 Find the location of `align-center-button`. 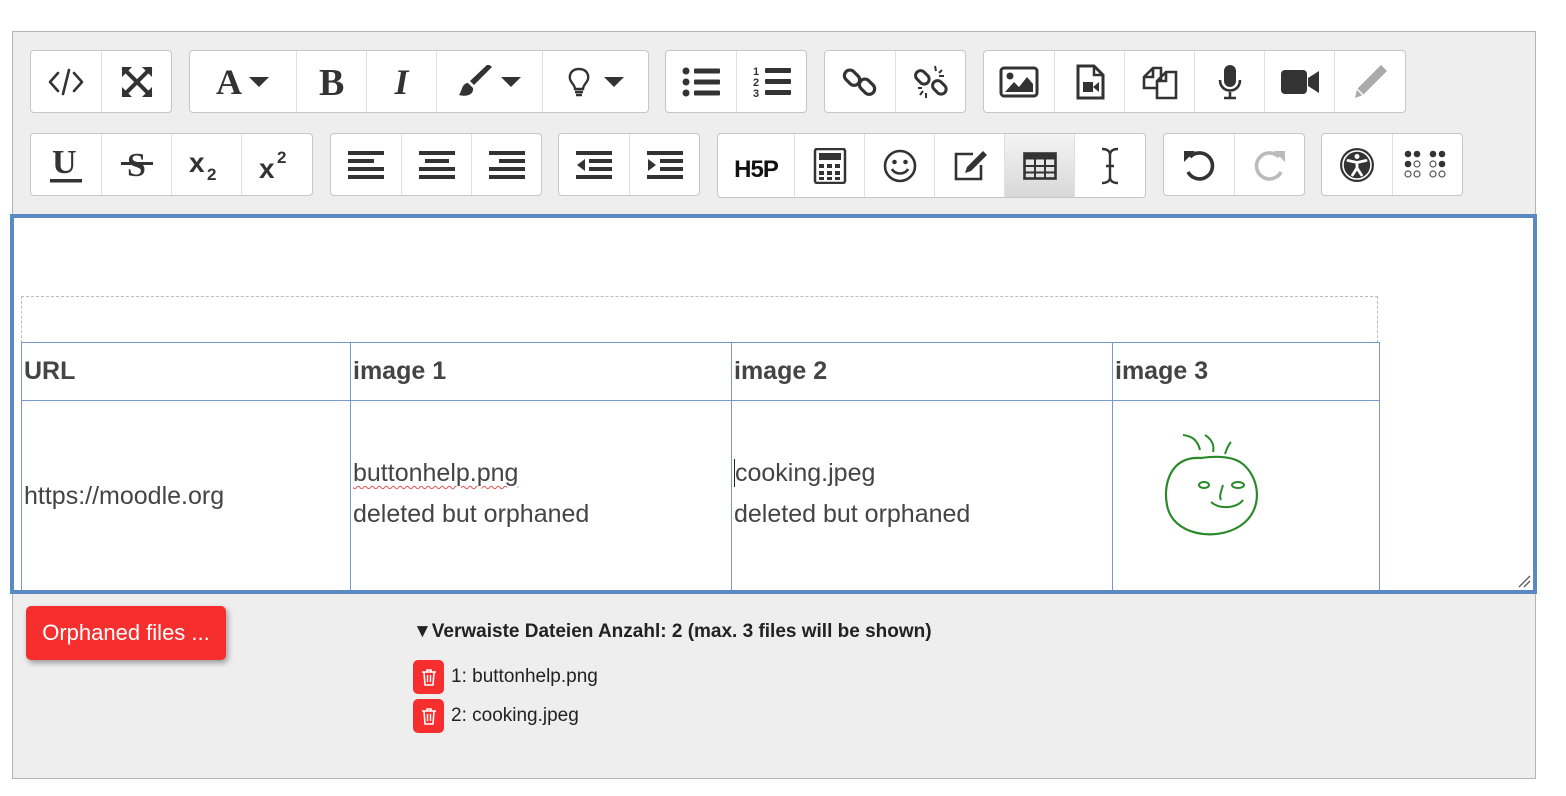

align-center-button is located at coordinates (436, 164).